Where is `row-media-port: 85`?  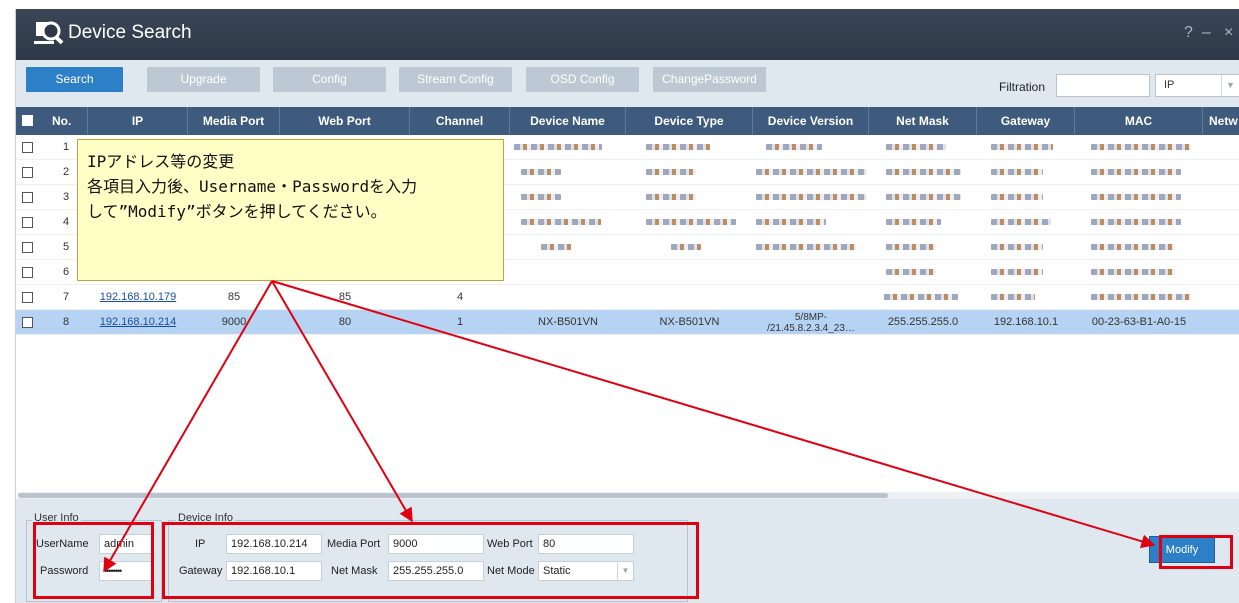 row-media-port: 85 is located at coordinates (234, 297).